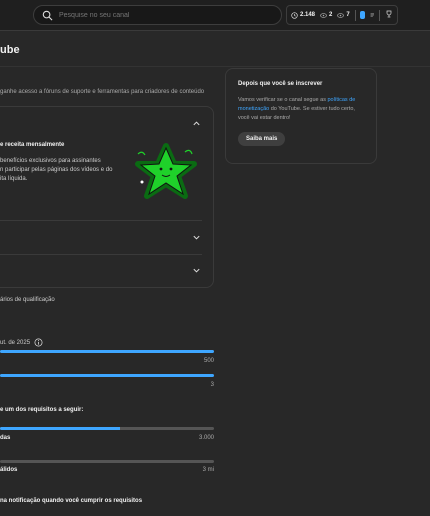 The image size is (430, 516). I want to click on likes-stat: 2, so click(326, 15).